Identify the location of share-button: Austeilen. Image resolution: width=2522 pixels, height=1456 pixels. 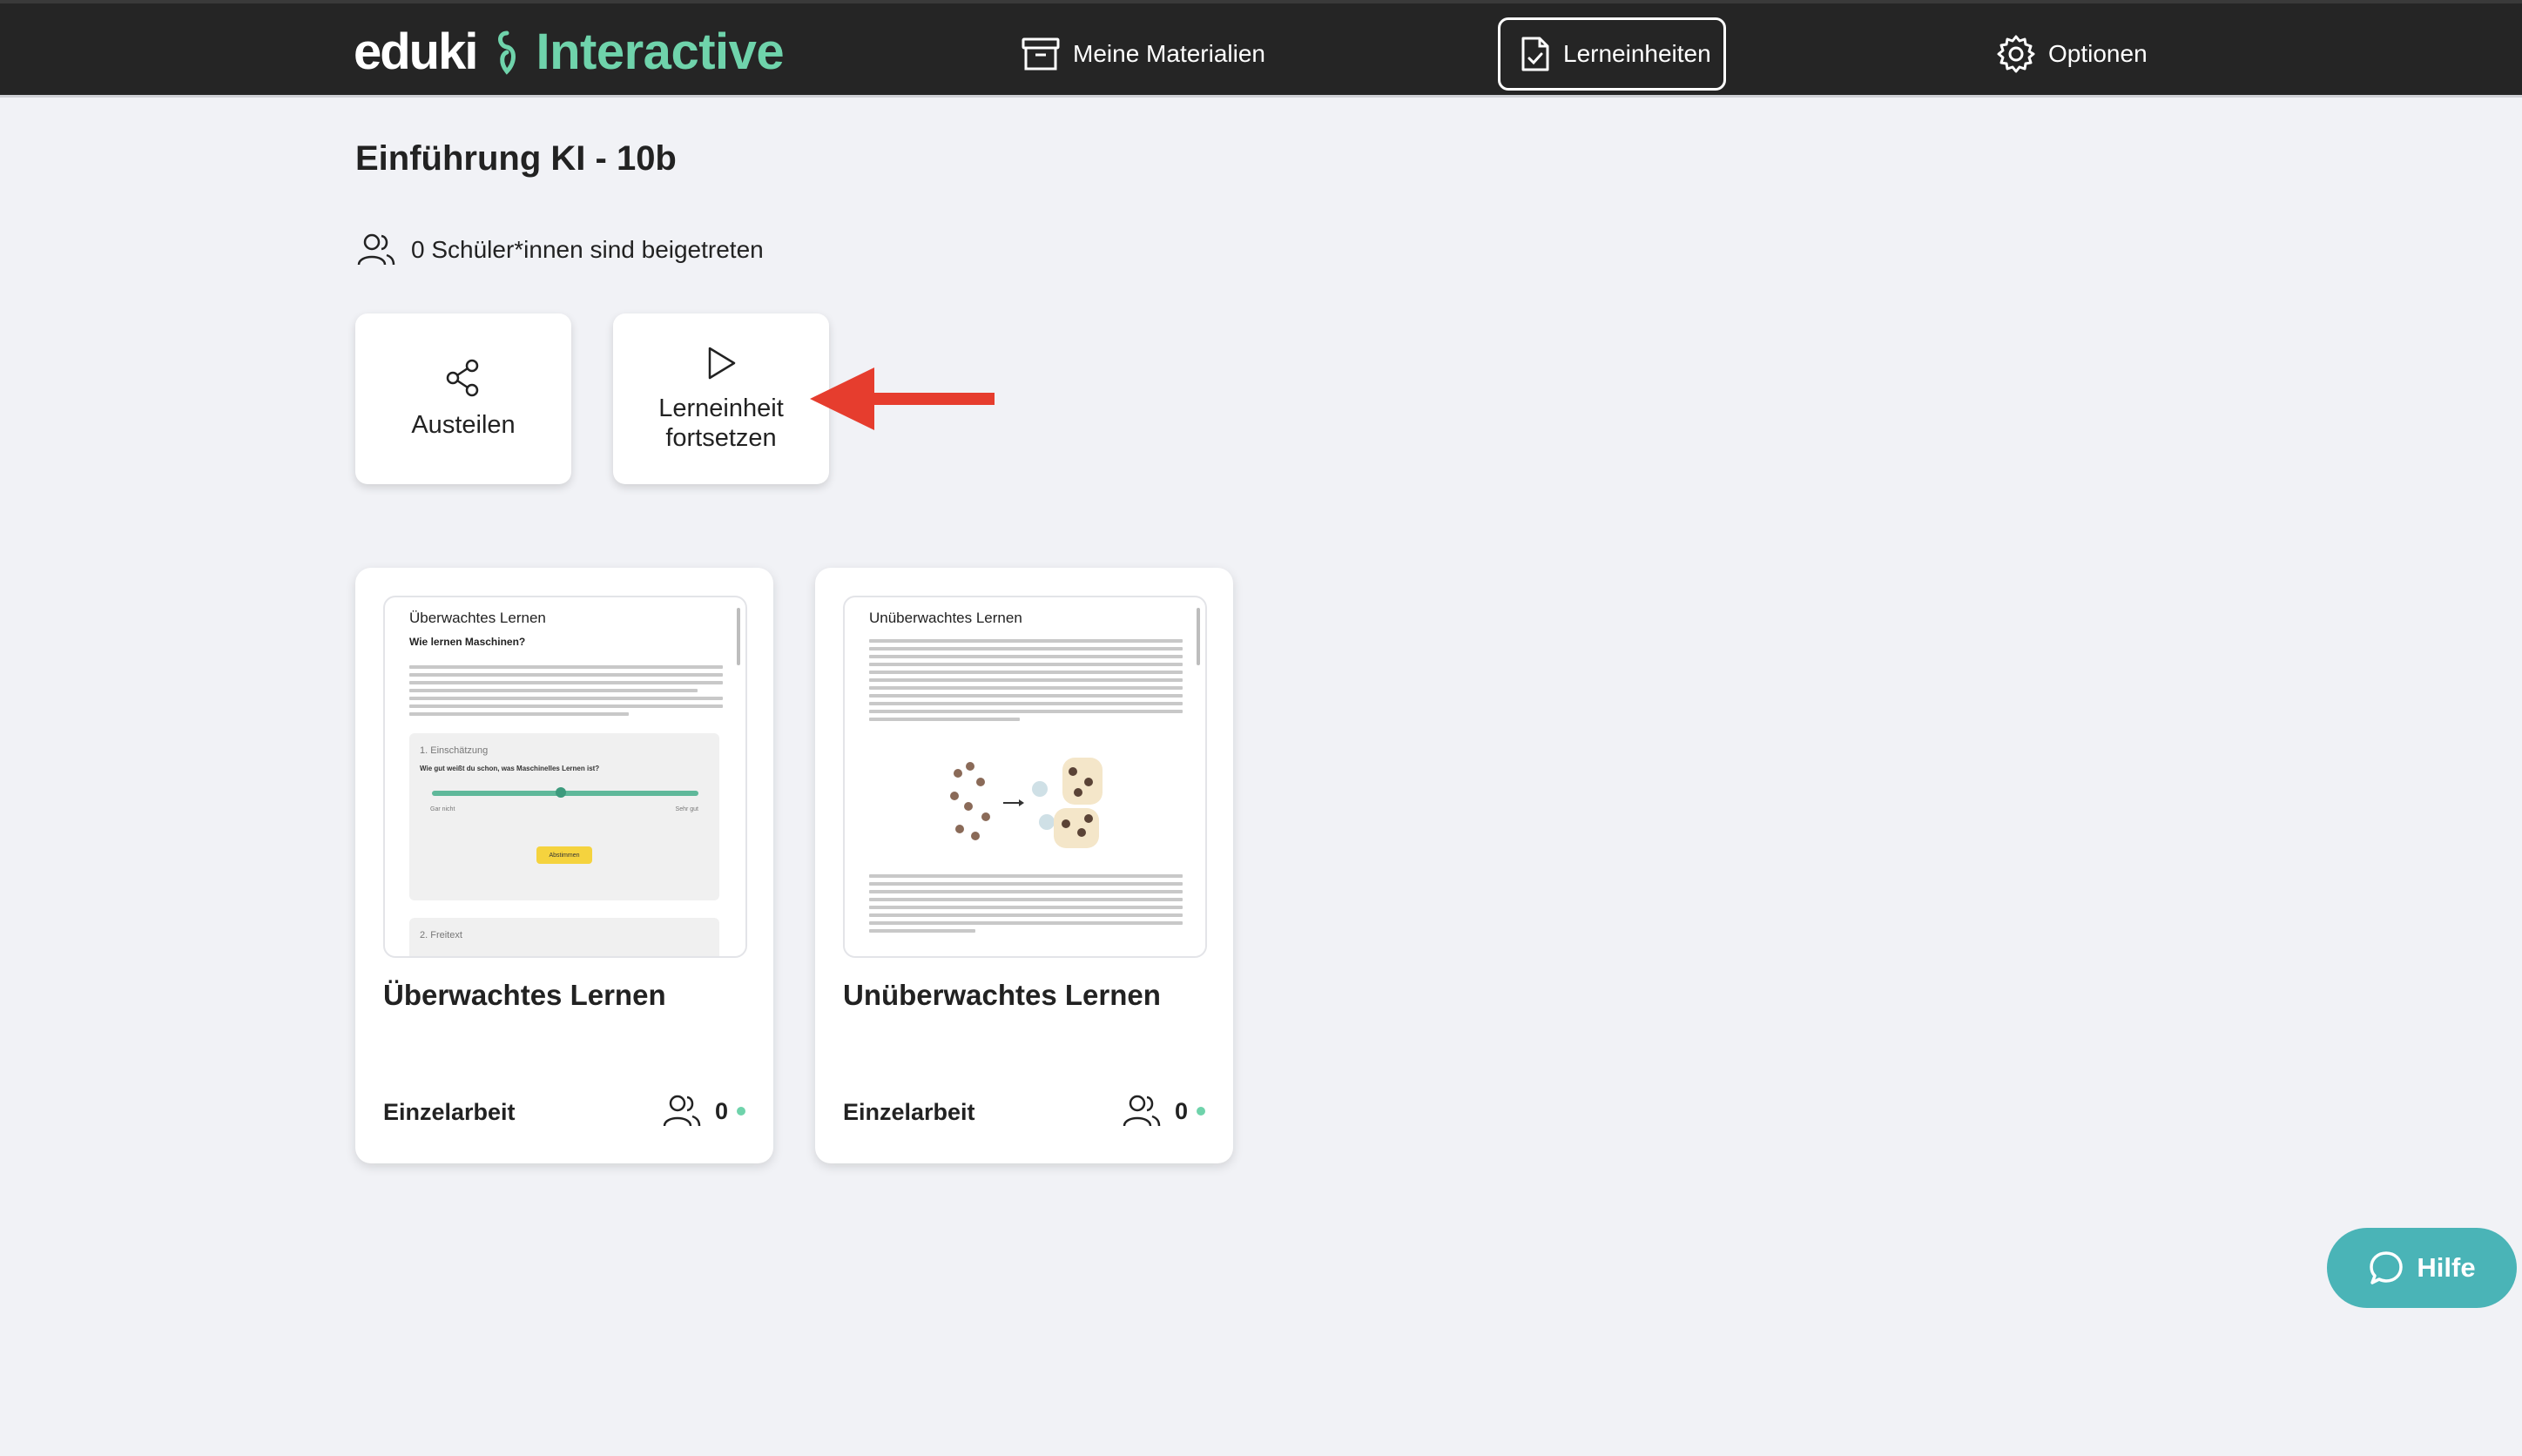
(463, 398).